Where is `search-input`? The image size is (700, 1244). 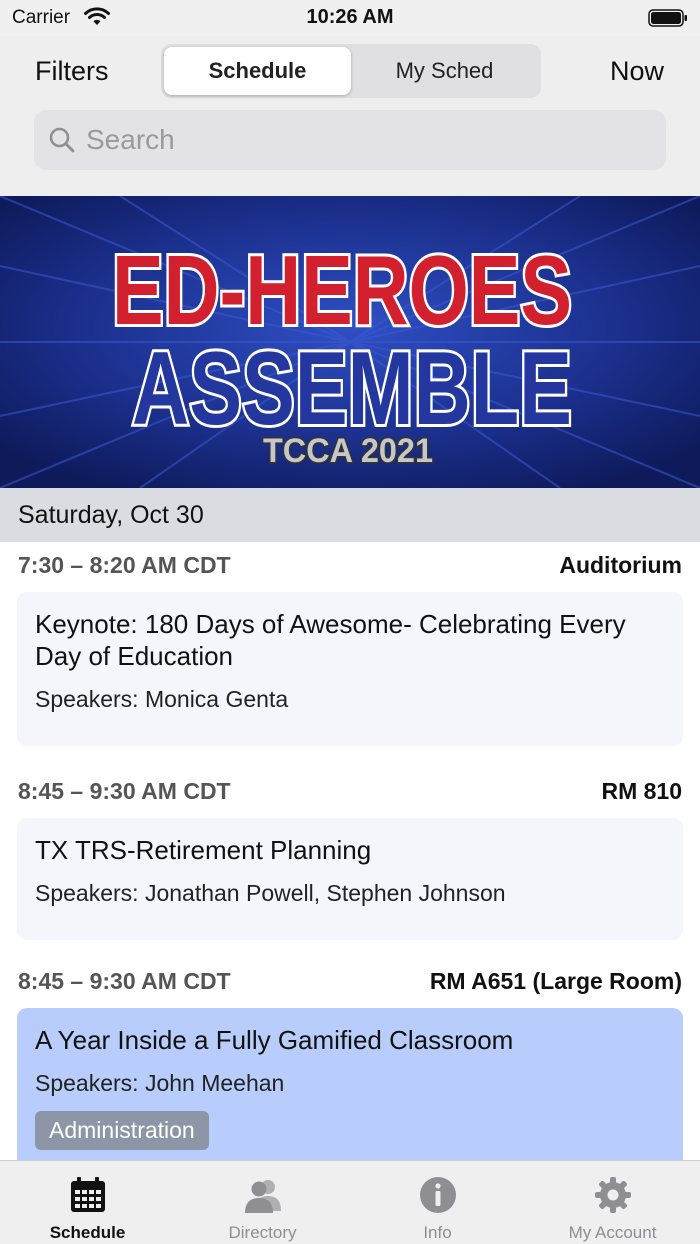
search-input is located at coordinates (366, 140).